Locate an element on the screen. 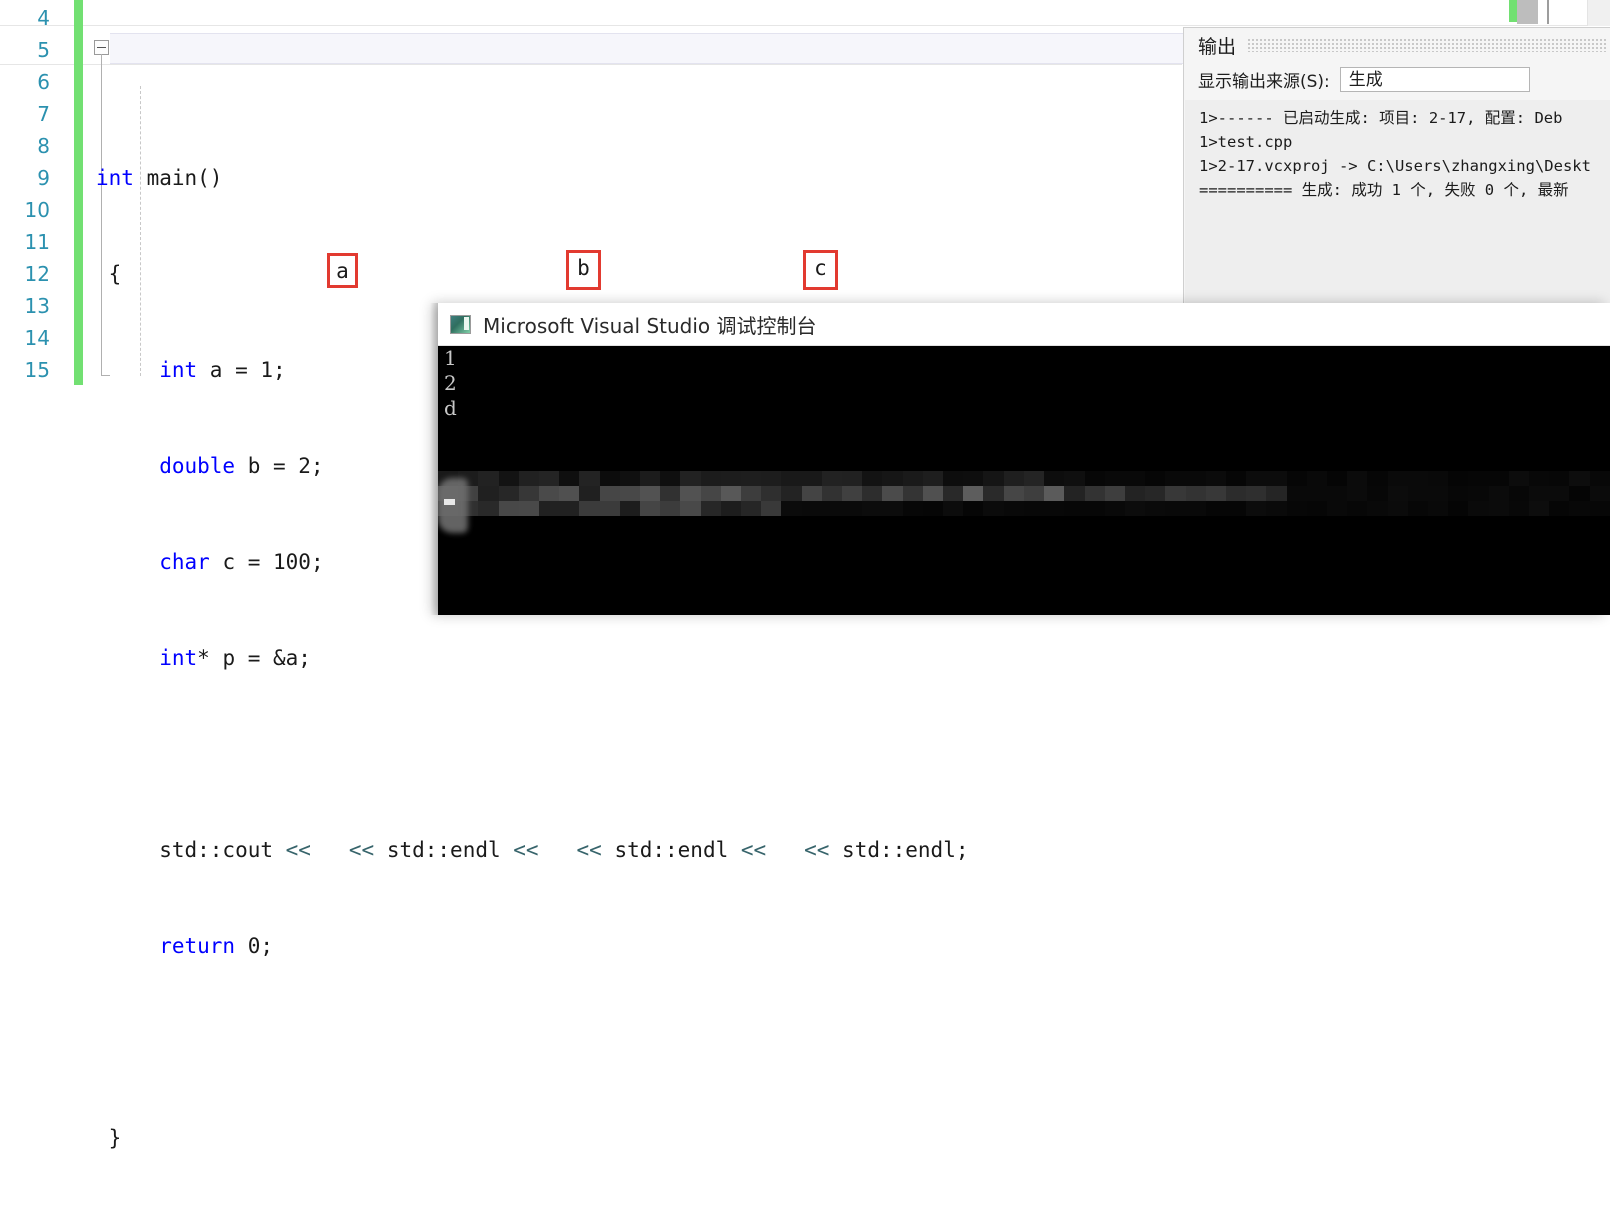  code-line-5: int main() is located at coordinates (532, 178).